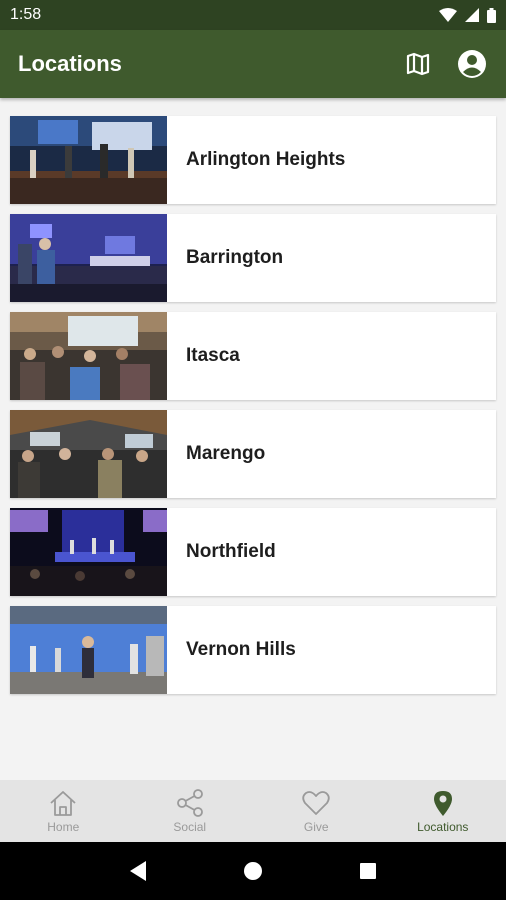 This screenshot has height=900, width=506. I want to click on location-card-barrington: Barrington, so click(253, 258).